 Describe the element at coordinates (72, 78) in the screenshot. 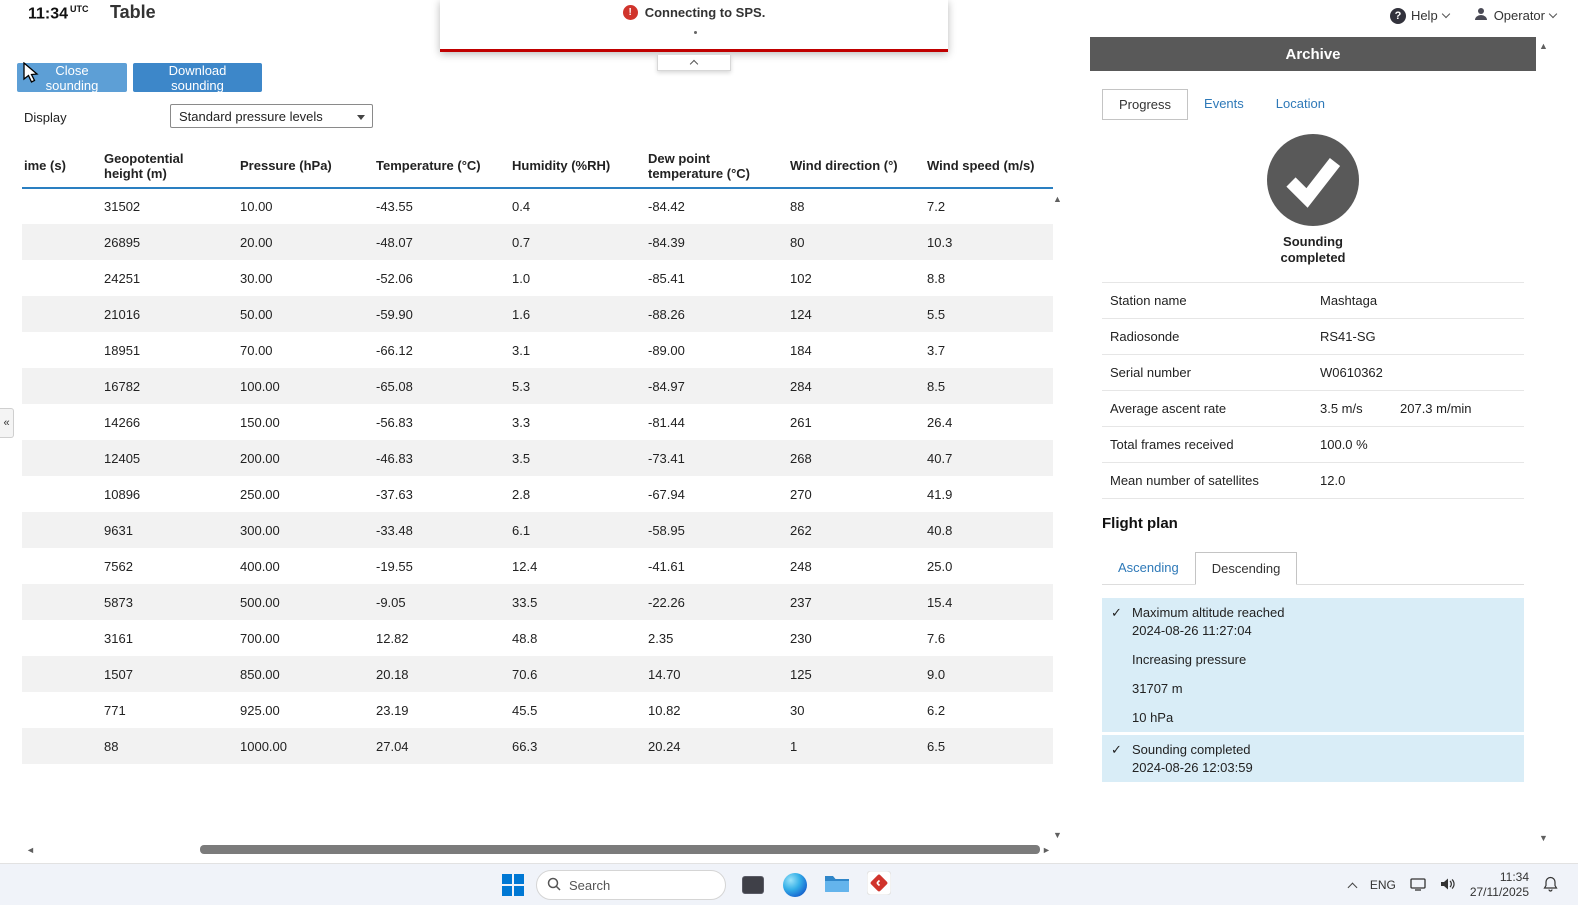

I see `close-sounding-button: Close sounding` at that location.